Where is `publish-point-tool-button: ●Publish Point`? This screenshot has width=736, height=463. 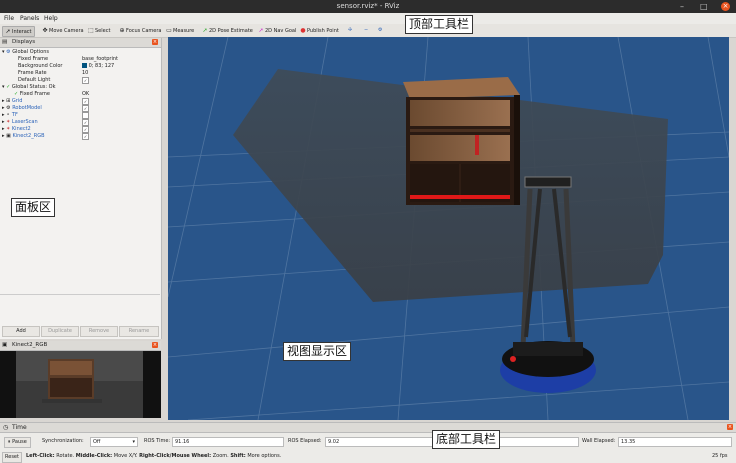 publish-point-tool-button: ●Publish Point is located at coordinates (319, 30).